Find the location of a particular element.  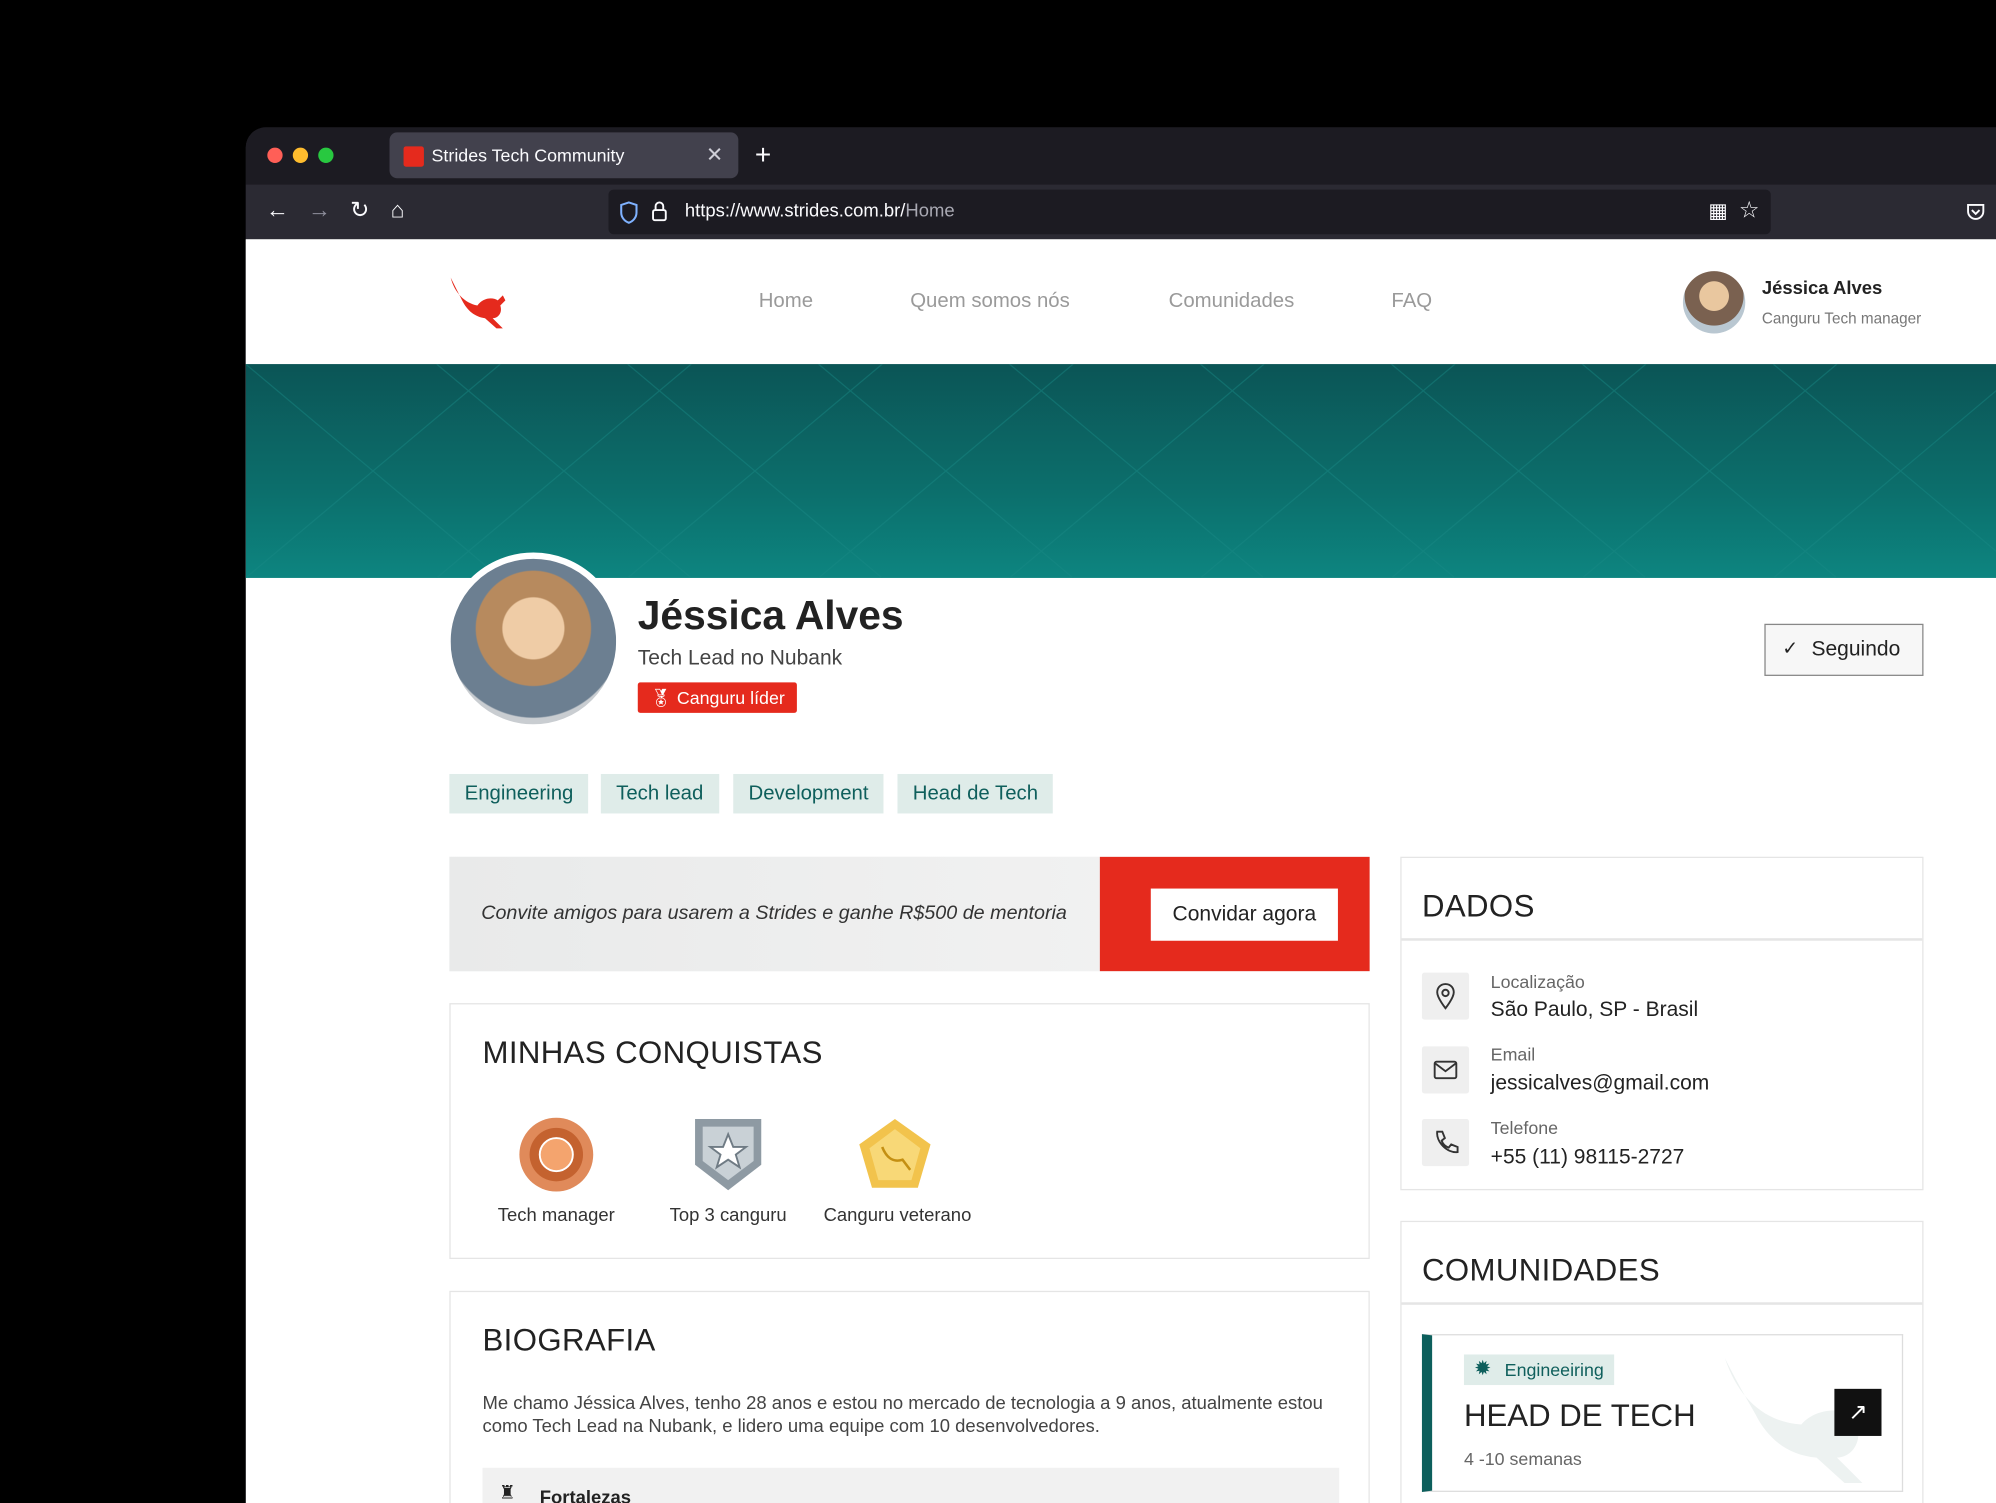

following-button: ✓ Seguindo is located at coordinates (1844, 649).